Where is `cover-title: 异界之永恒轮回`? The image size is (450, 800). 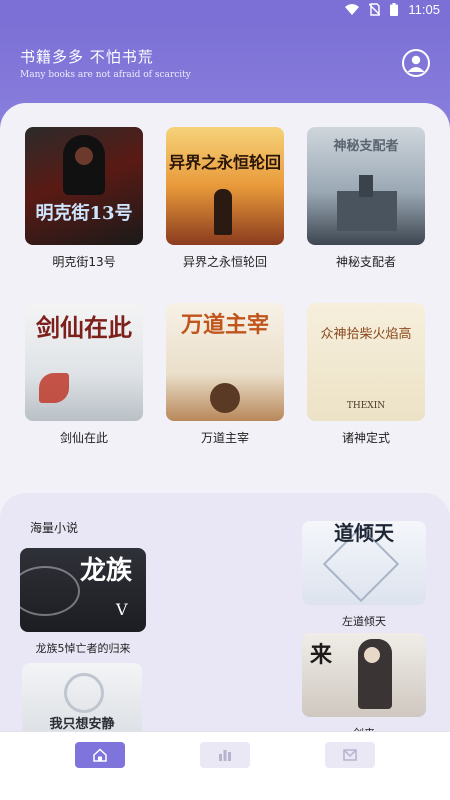
cover-title: 异界之永恒轮回 is located at coordinates (224, 162).